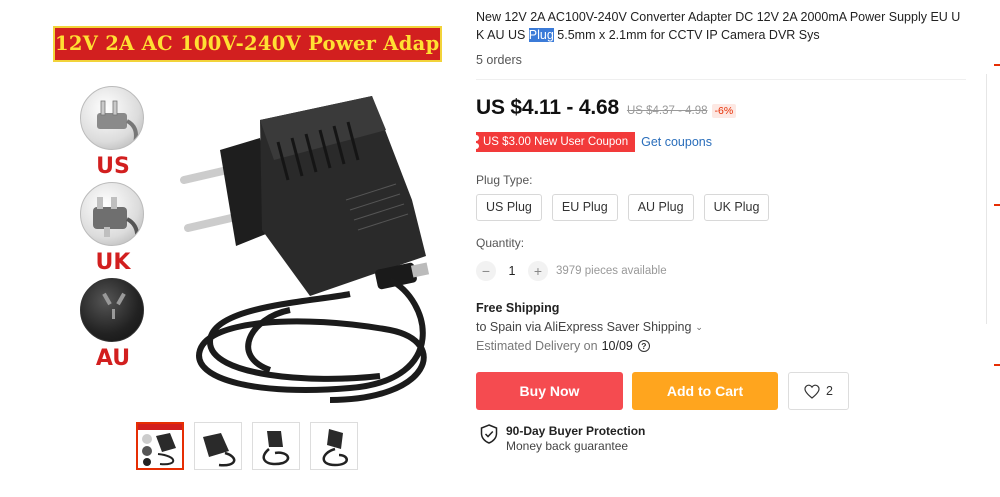 This screenshot has width=1000, height=497. I want to click on delivery-date: 10/09, so click(617, 346).